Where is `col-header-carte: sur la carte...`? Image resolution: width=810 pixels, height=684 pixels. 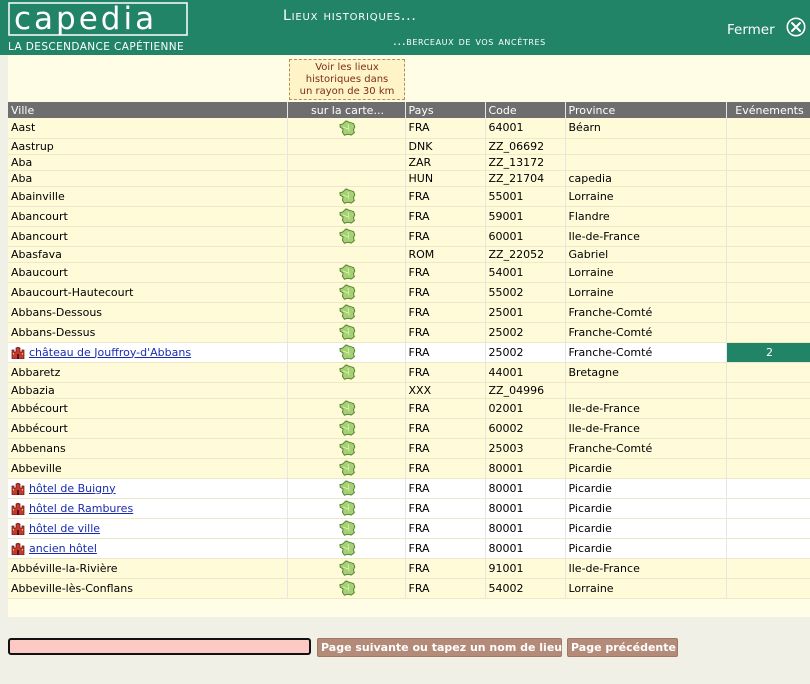 col-header-carte: sur la carte... is located at coordinates (346, 110).